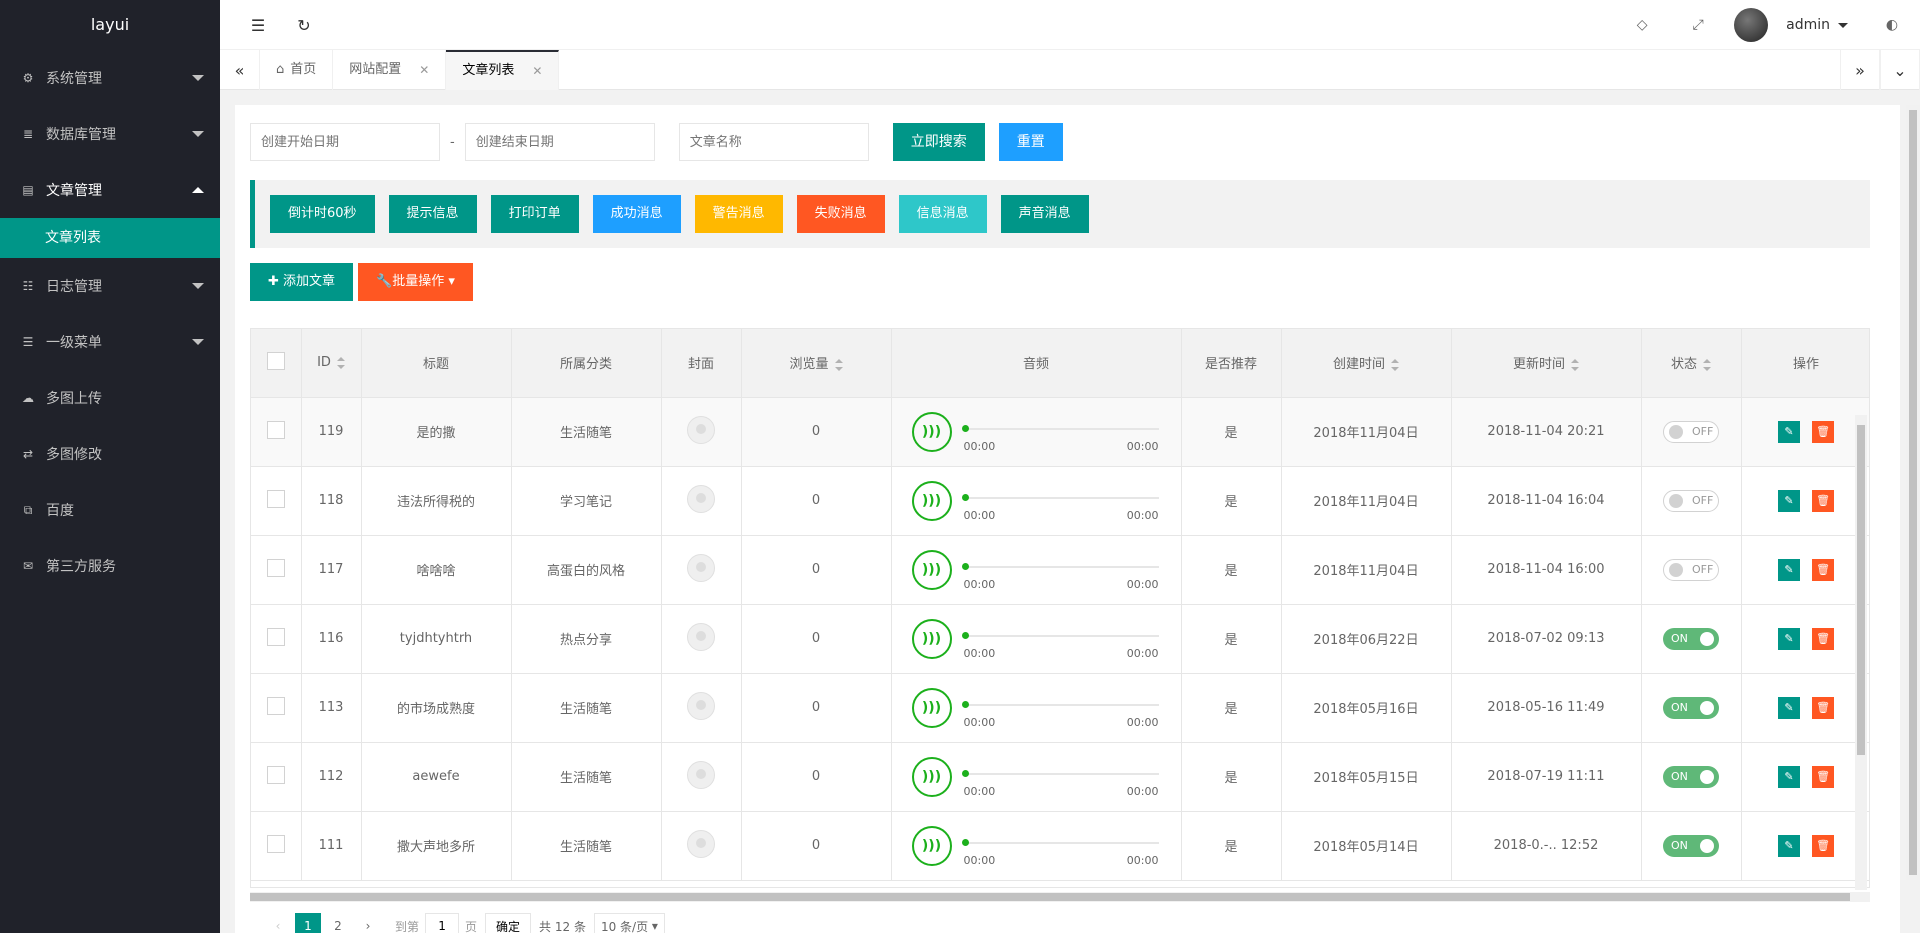 This screenshot has width=1920, height=933. Describe the element at coordinates (302, 282) in the screenshot. I see `add-article-button: ✚ 添加文章` at that location.